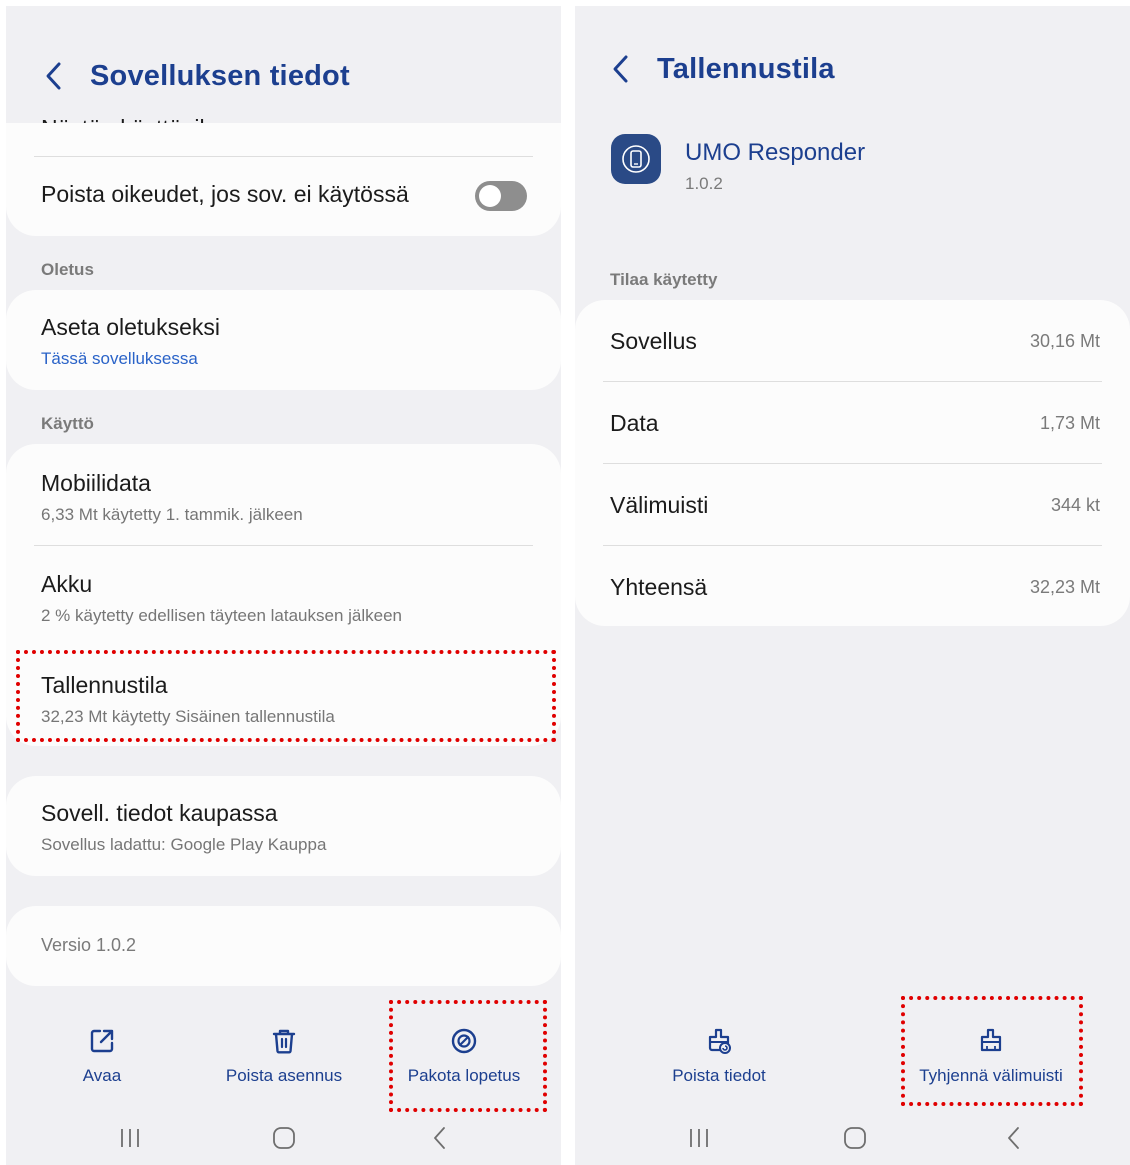 The height and width of the screenshot is (1165, 1130). I want to click on storage-row-data: Data 1,73 Mt, so click(855, 423).